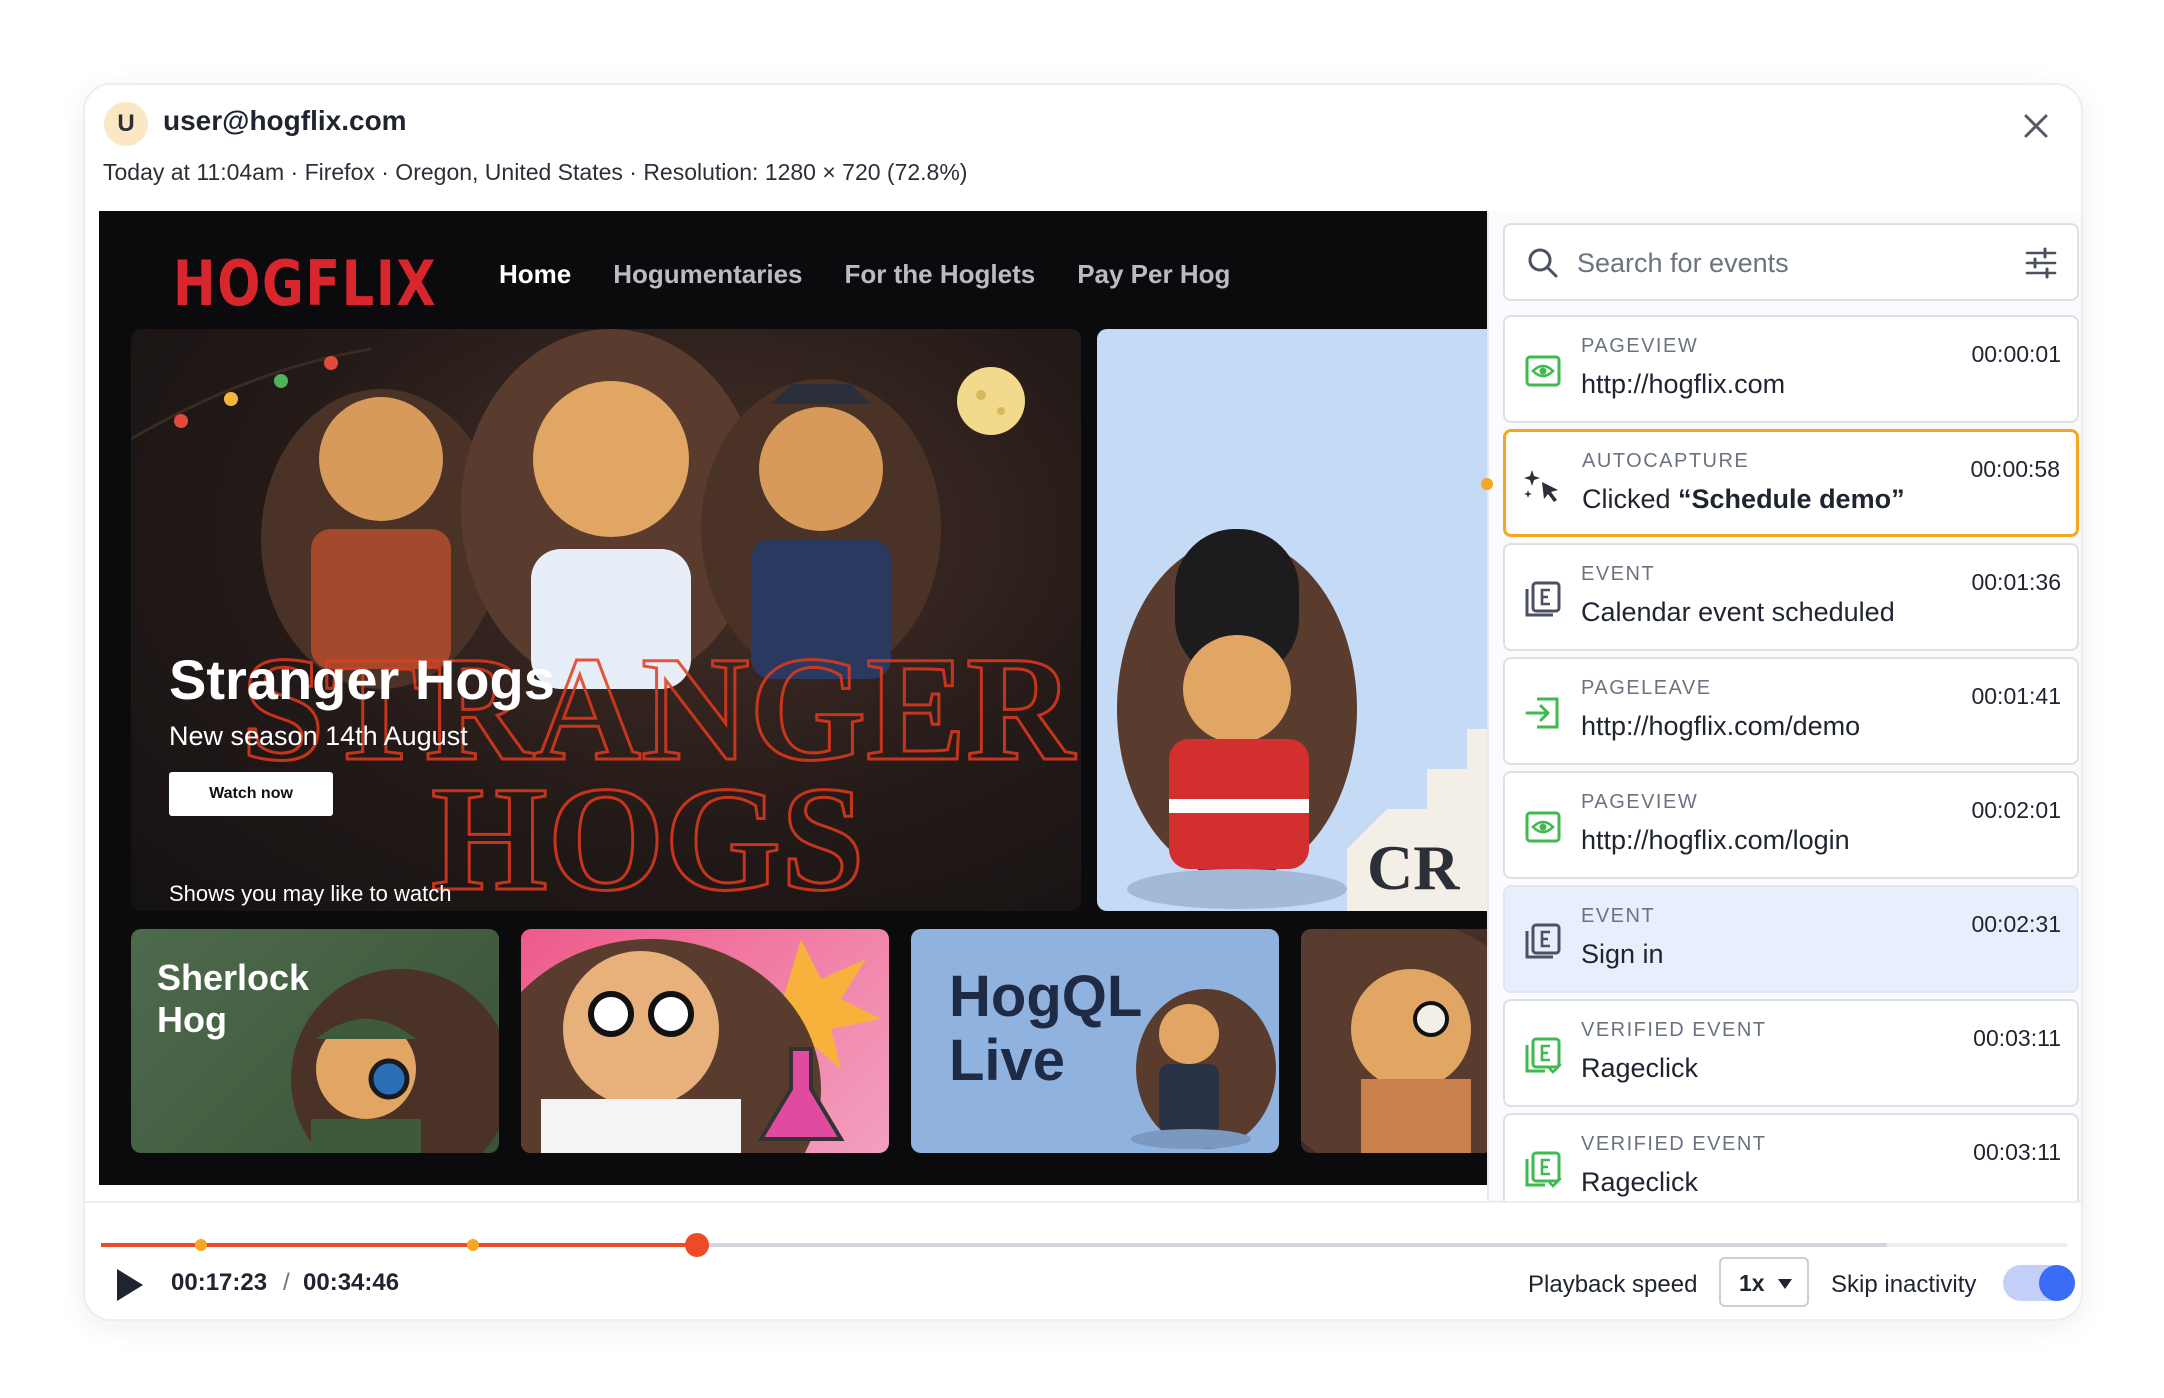 The width and height of the screenshot is (2164, 1398). What do you see at coordinates (1302, 720) in the screenshot?
I see `guard-hog-illustration: CR` at bounding box center [1302, 720].